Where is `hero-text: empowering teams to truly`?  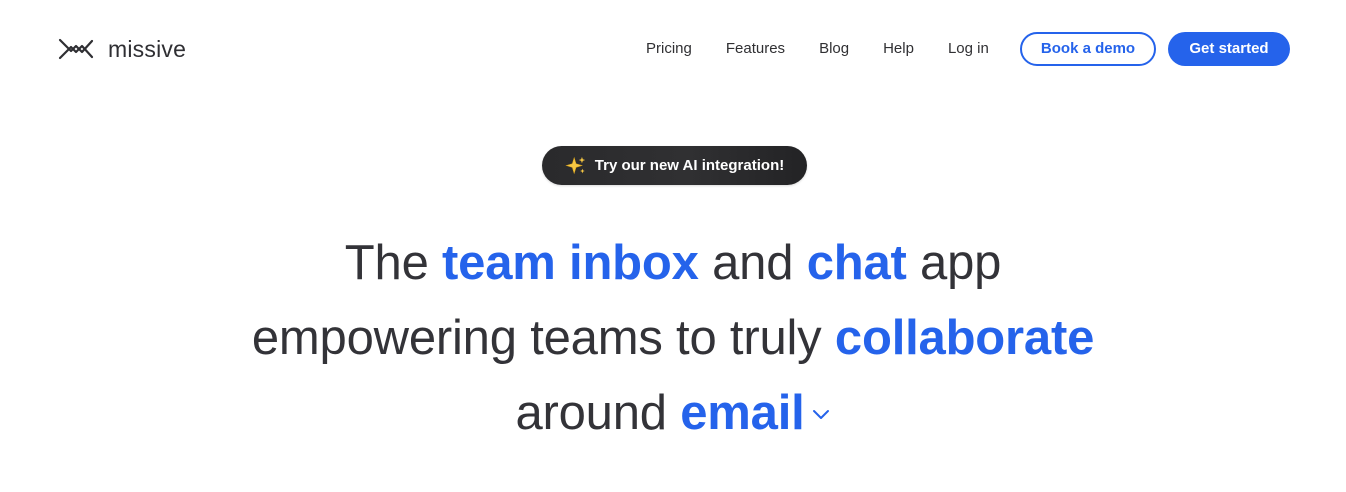
hero-text: empowering teams to truly is located at coordinates (543, 338).